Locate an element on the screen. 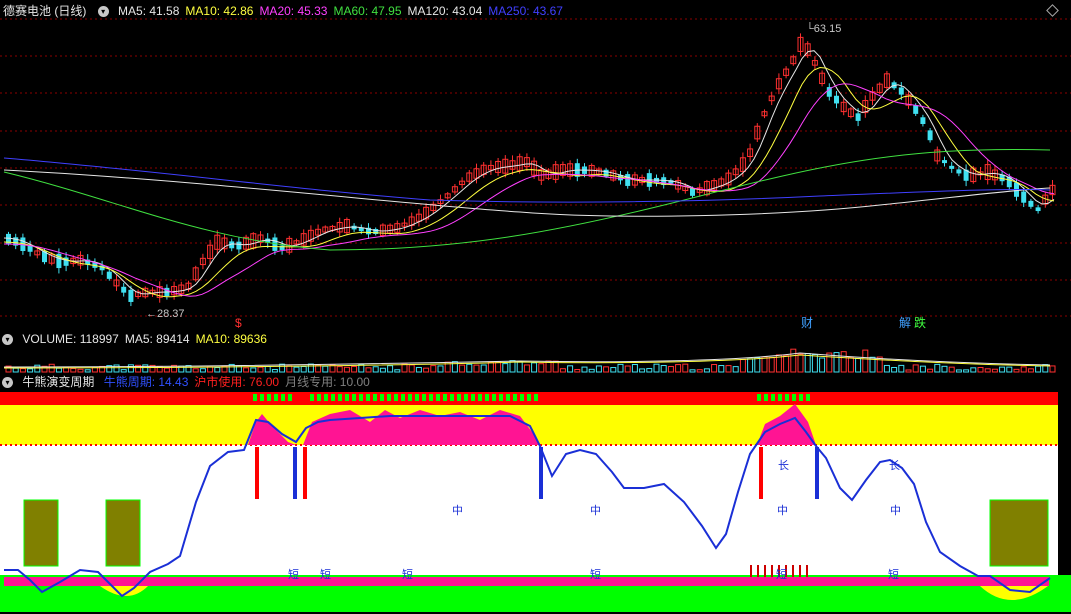  volume-header: ▾ VOLUME: 118997 MA5: 89414 MA10: 89636 is located at coordinates (139, 339).